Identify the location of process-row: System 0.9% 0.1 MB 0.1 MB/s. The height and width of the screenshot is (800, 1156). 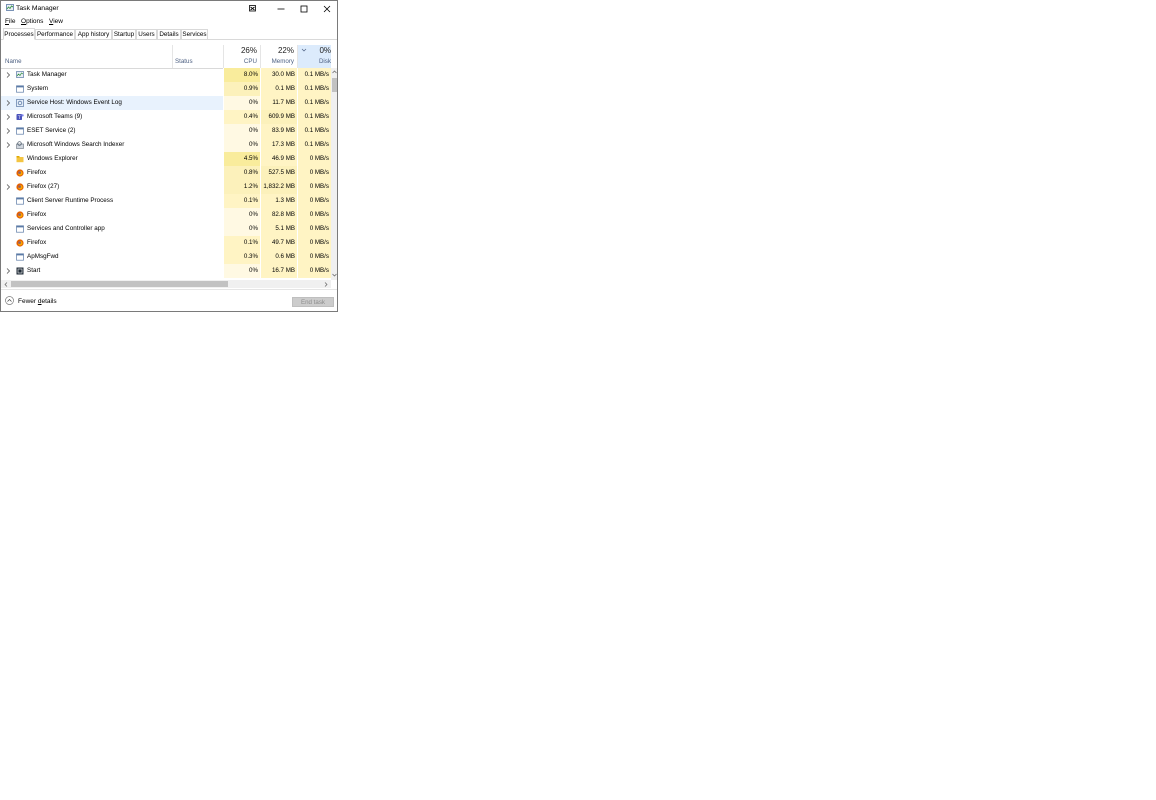
(166, 89).